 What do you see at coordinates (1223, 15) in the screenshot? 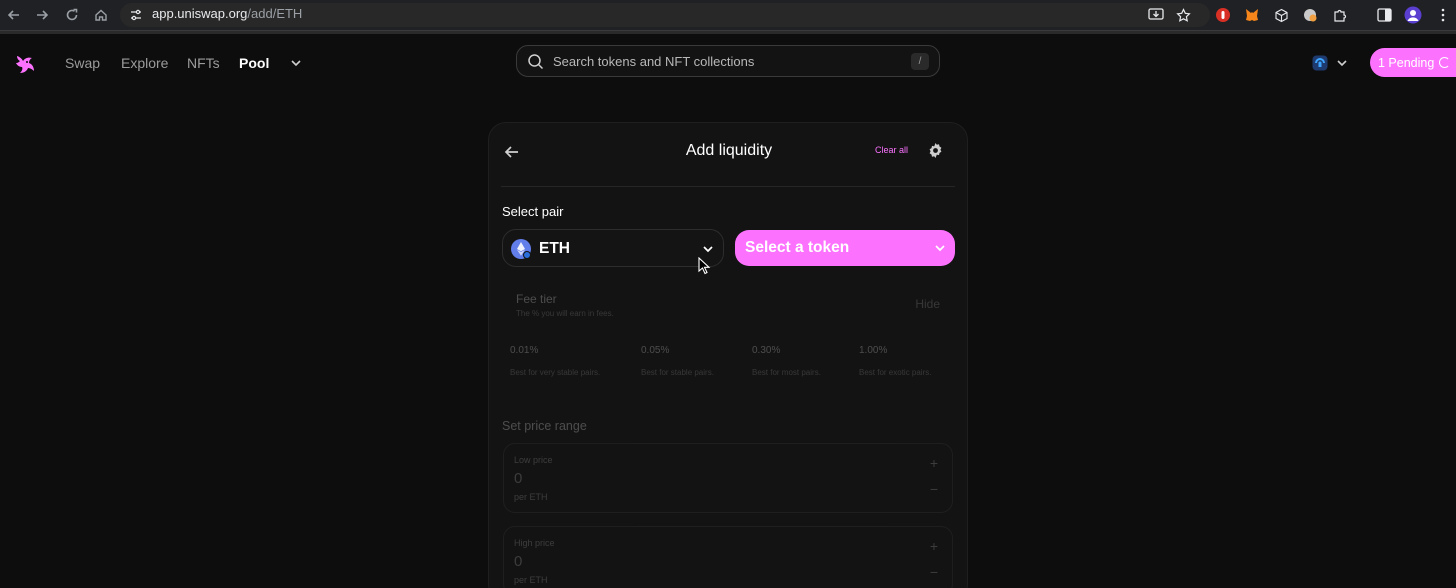
I see `extension-red-icon` at bounding box center [1223, 15].